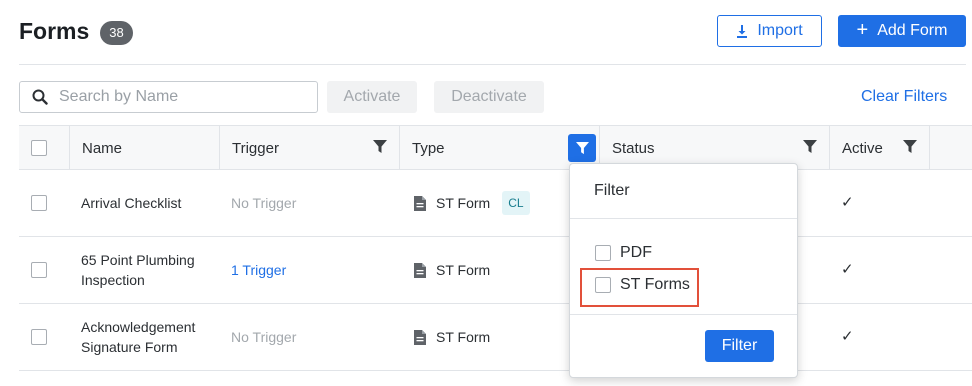 The width and height of the screenshot is (972, 386). I want to click on column-header-trigger: Trigger, so click(309, 148).